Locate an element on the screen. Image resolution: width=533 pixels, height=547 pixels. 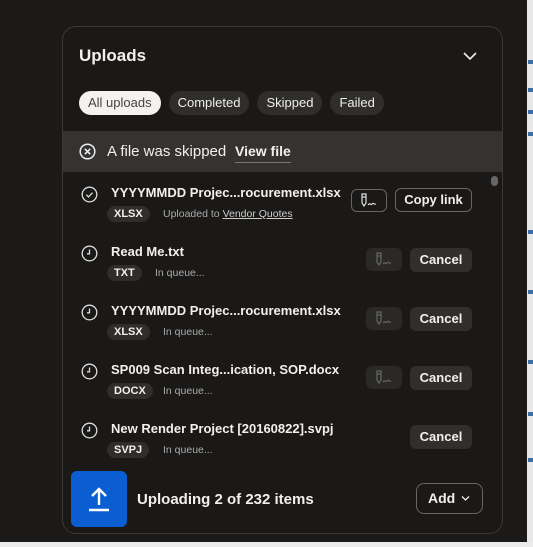
filter-tabs: All uploads Completed Skipped Failed is located at coordinates (231, 103).